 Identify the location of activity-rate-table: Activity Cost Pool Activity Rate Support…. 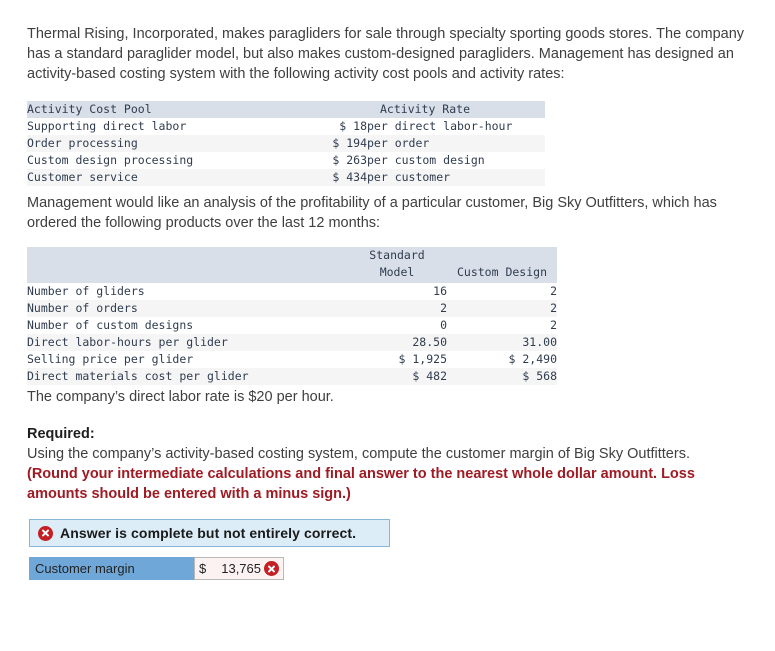
(286, 143).